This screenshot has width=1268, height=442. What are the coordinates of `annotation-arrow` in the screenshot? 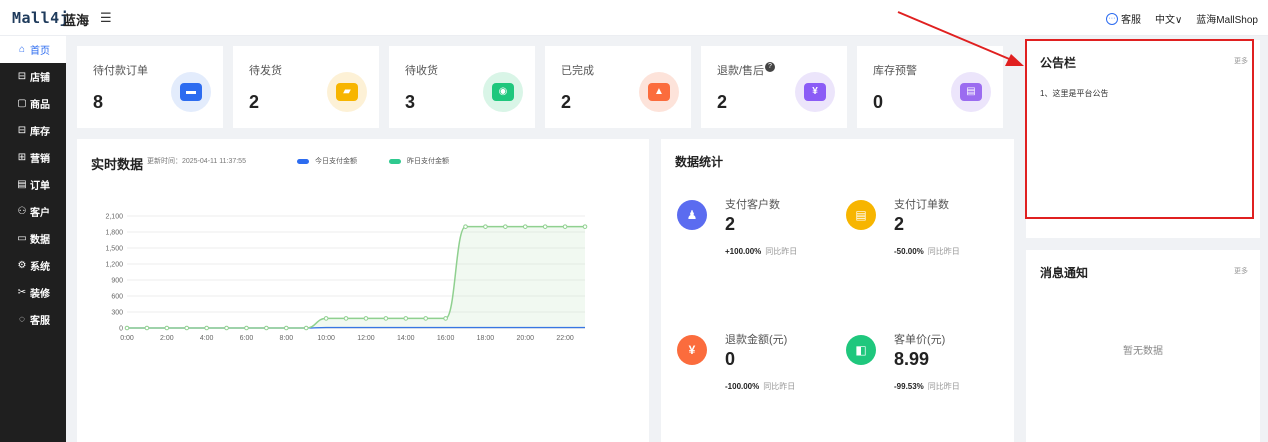 It's located at (960, 38).